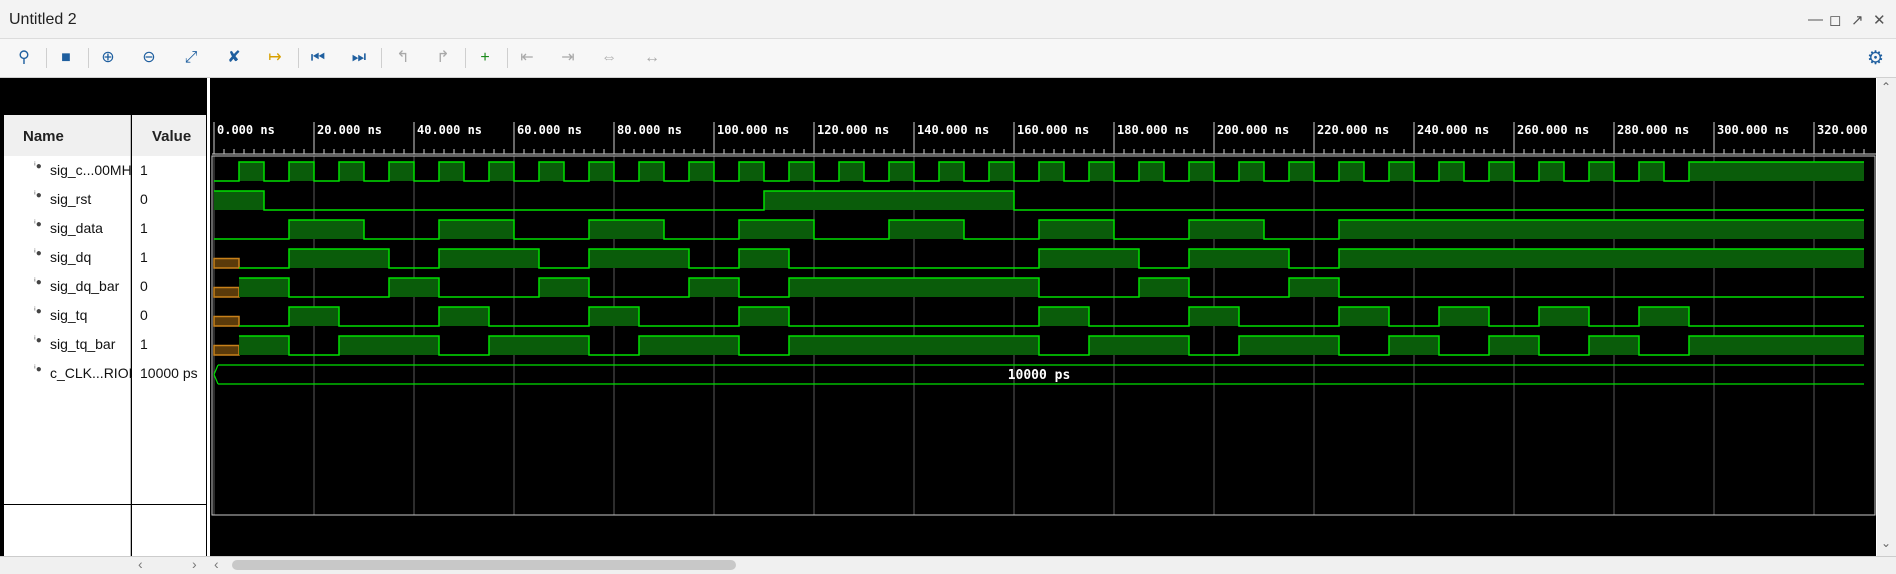 The image size is (1896, 574). I want to click on ruler-tick-label: 300.000 ns, so click(1753, 130).